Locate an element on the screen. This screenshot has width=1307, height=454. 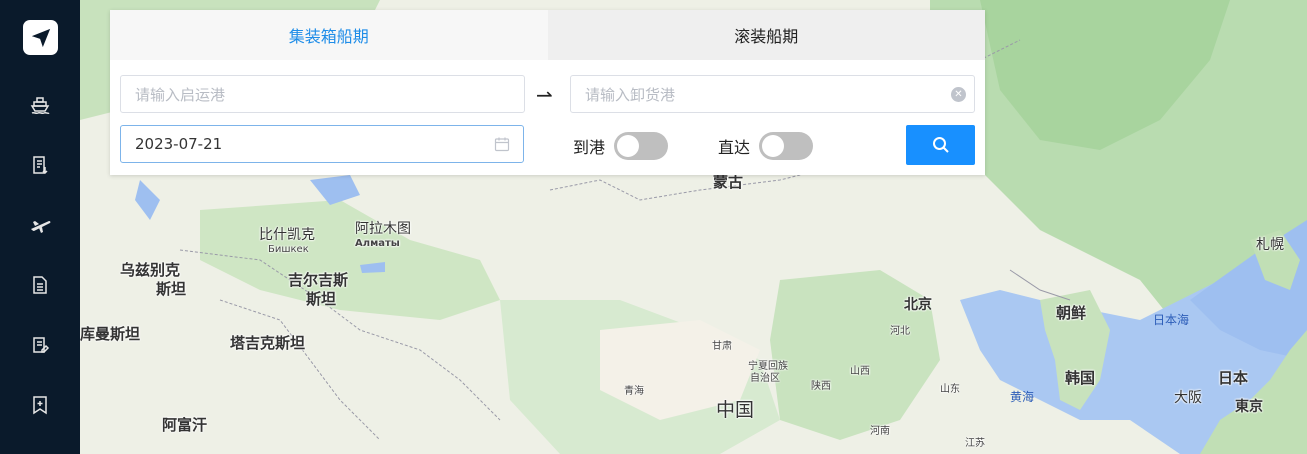
map-label-bishkek: 比什凯克 is located at coordinates (287, 235).